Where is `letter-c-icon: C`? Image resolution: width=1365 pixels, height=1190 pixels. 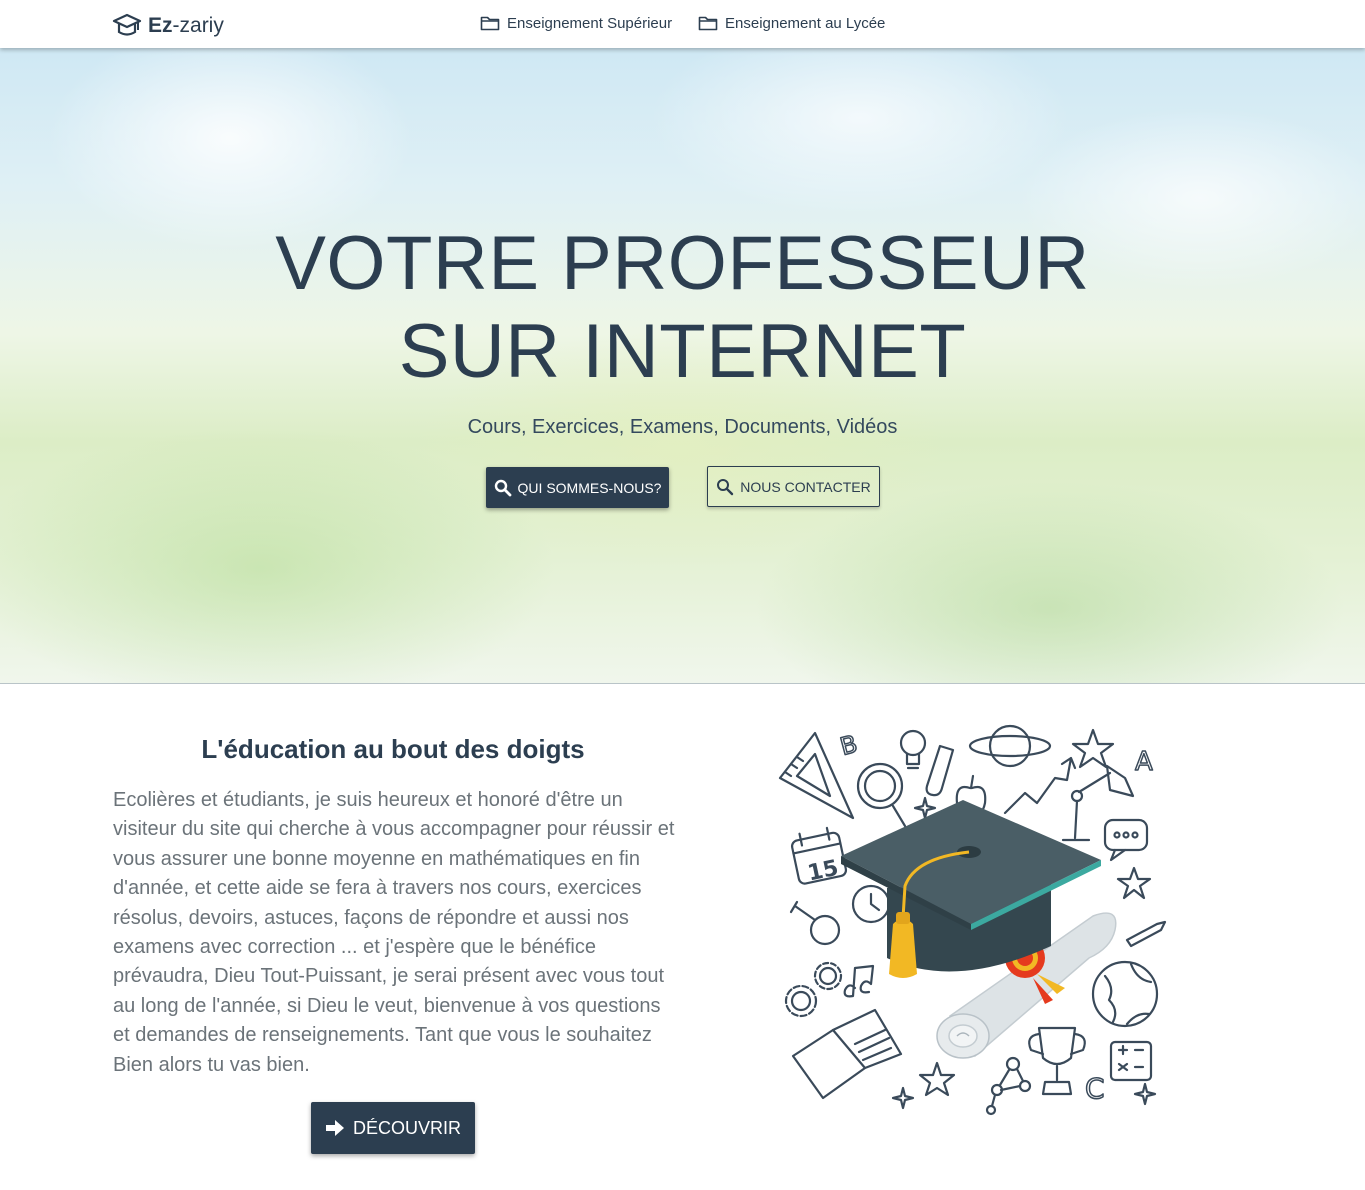 letter-c-icon: C is located at coordinates (1095, 1088).